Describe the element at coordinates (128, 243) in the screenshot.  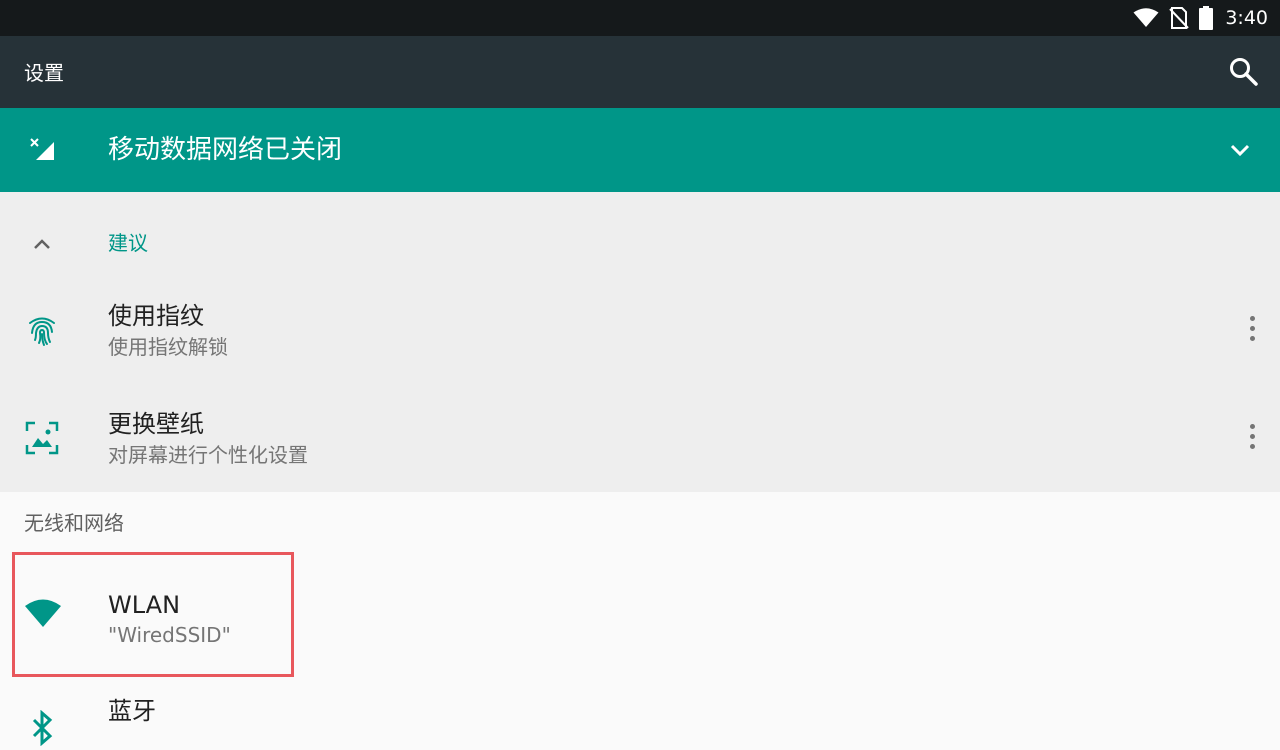
I see `suggestions-label: 建议` at that location.